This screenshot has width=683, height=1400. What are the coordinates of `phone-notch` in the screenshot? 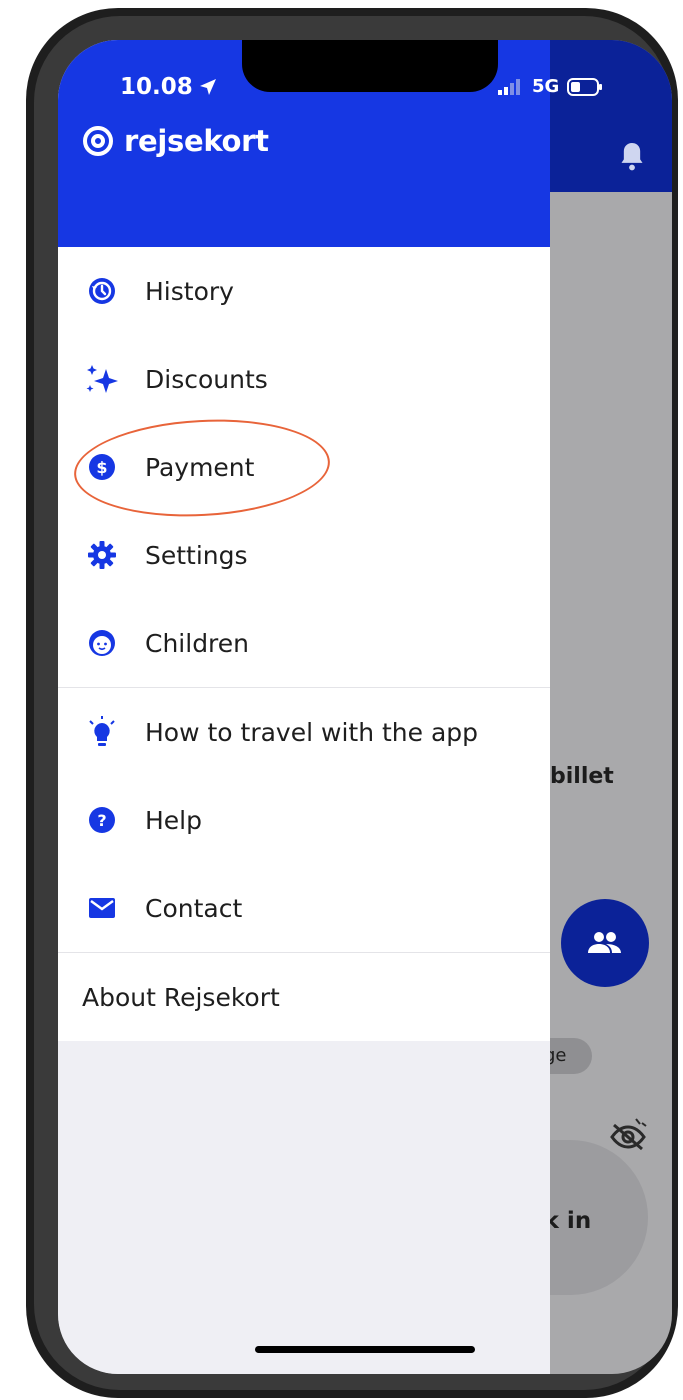 It's located at (370, 66).